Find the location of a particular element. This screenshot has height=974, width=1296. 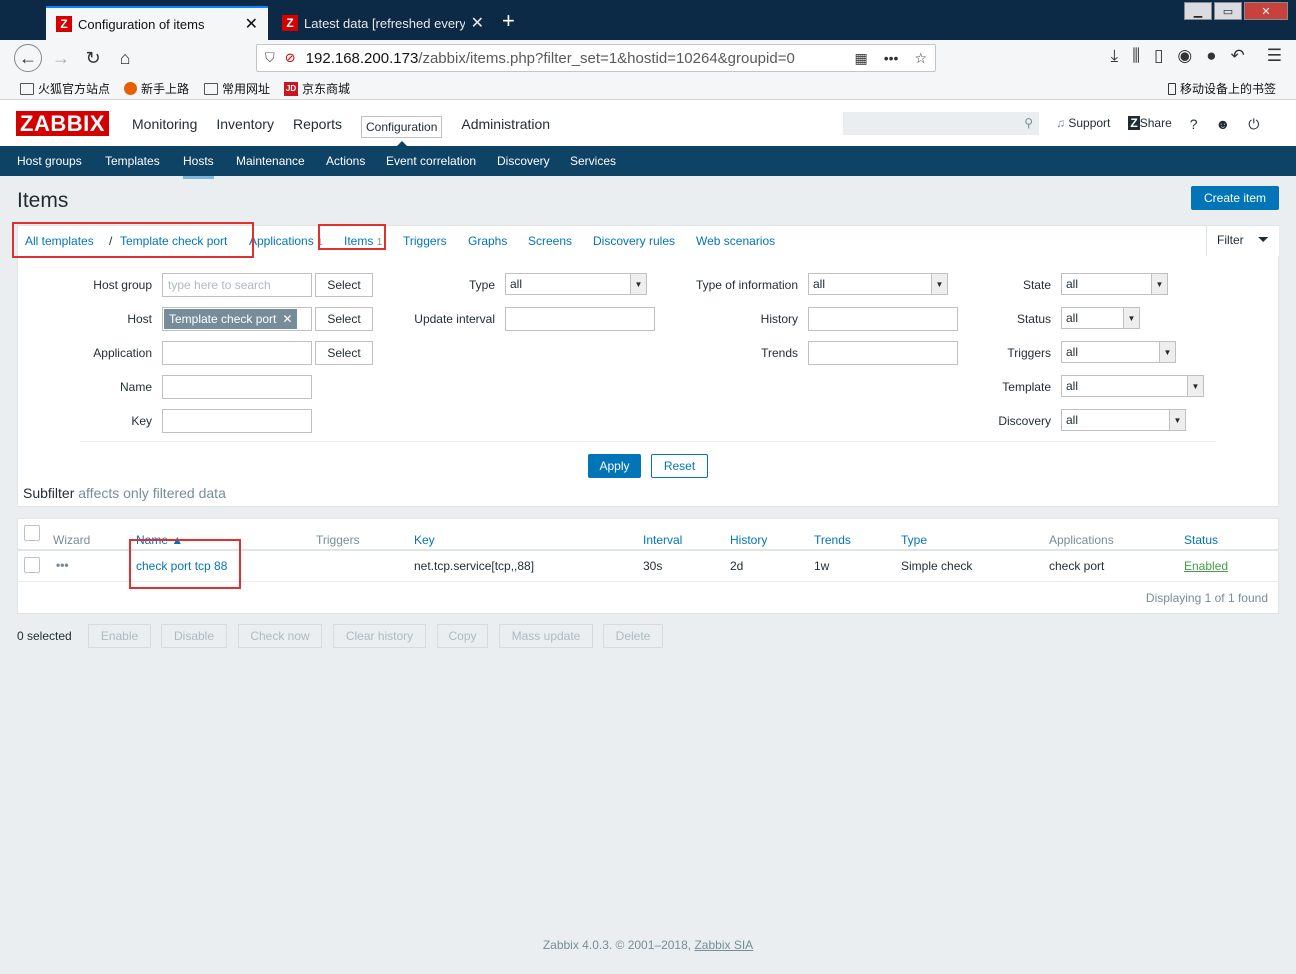

disable-button: Disable is located at coordinates (194, 636).